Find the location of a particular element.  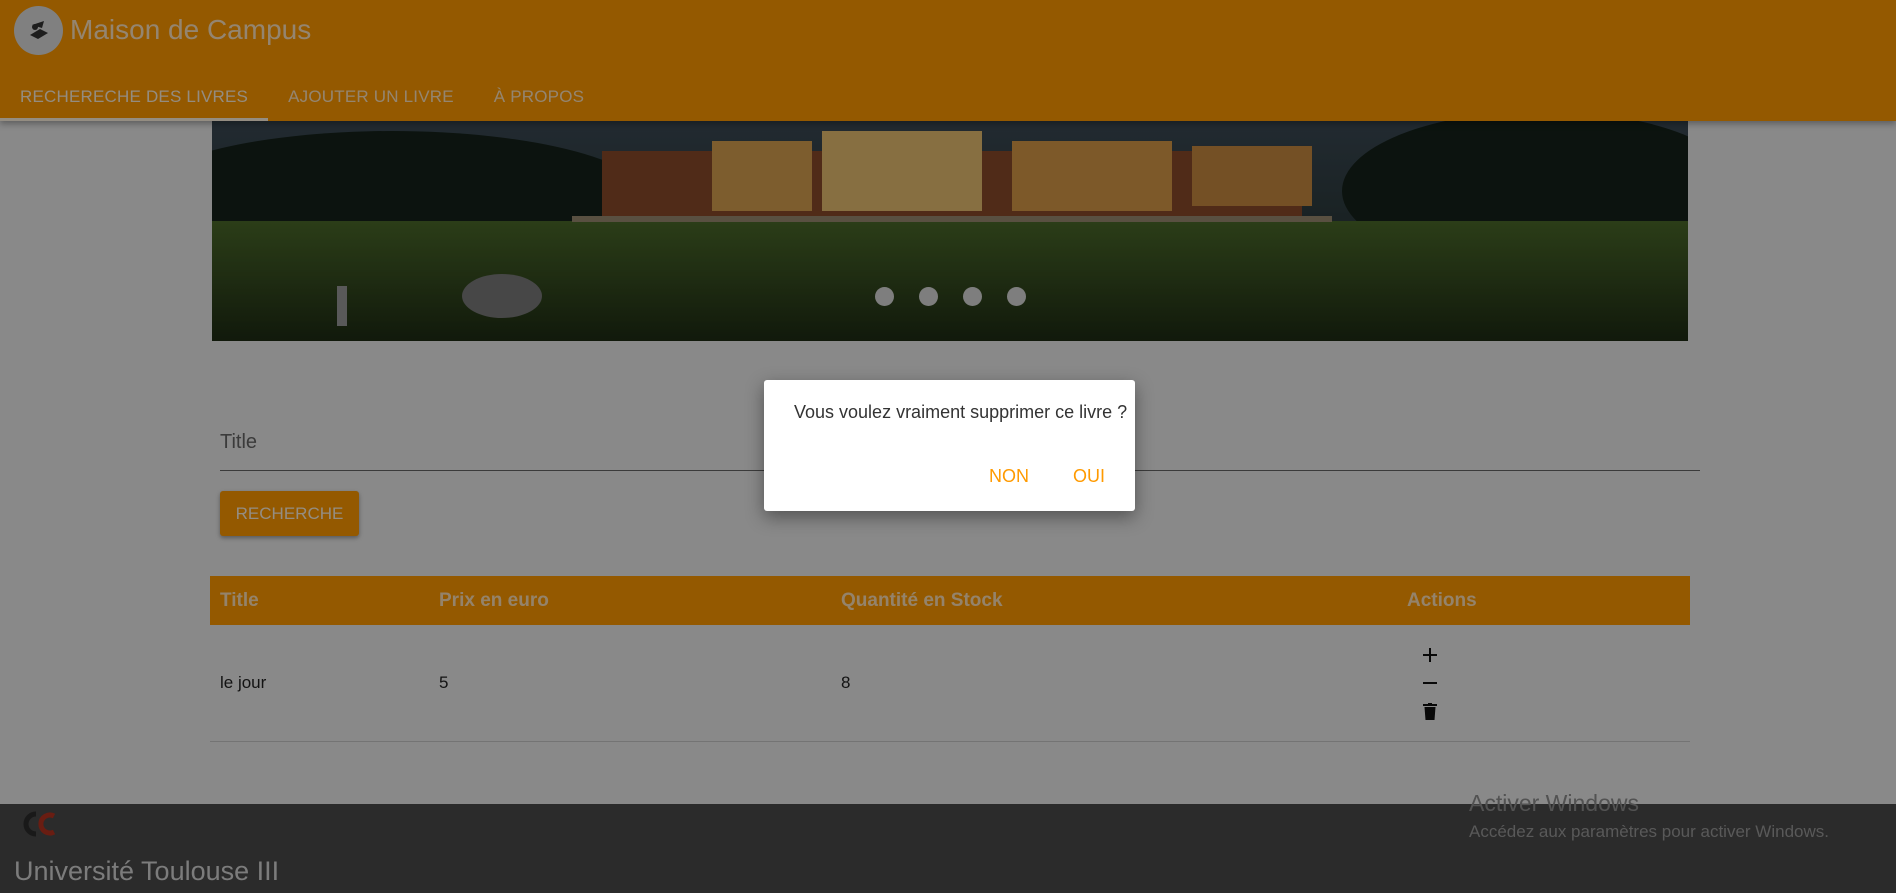

dialog-actions: NON OUI is located at coordinates (1047, 476).